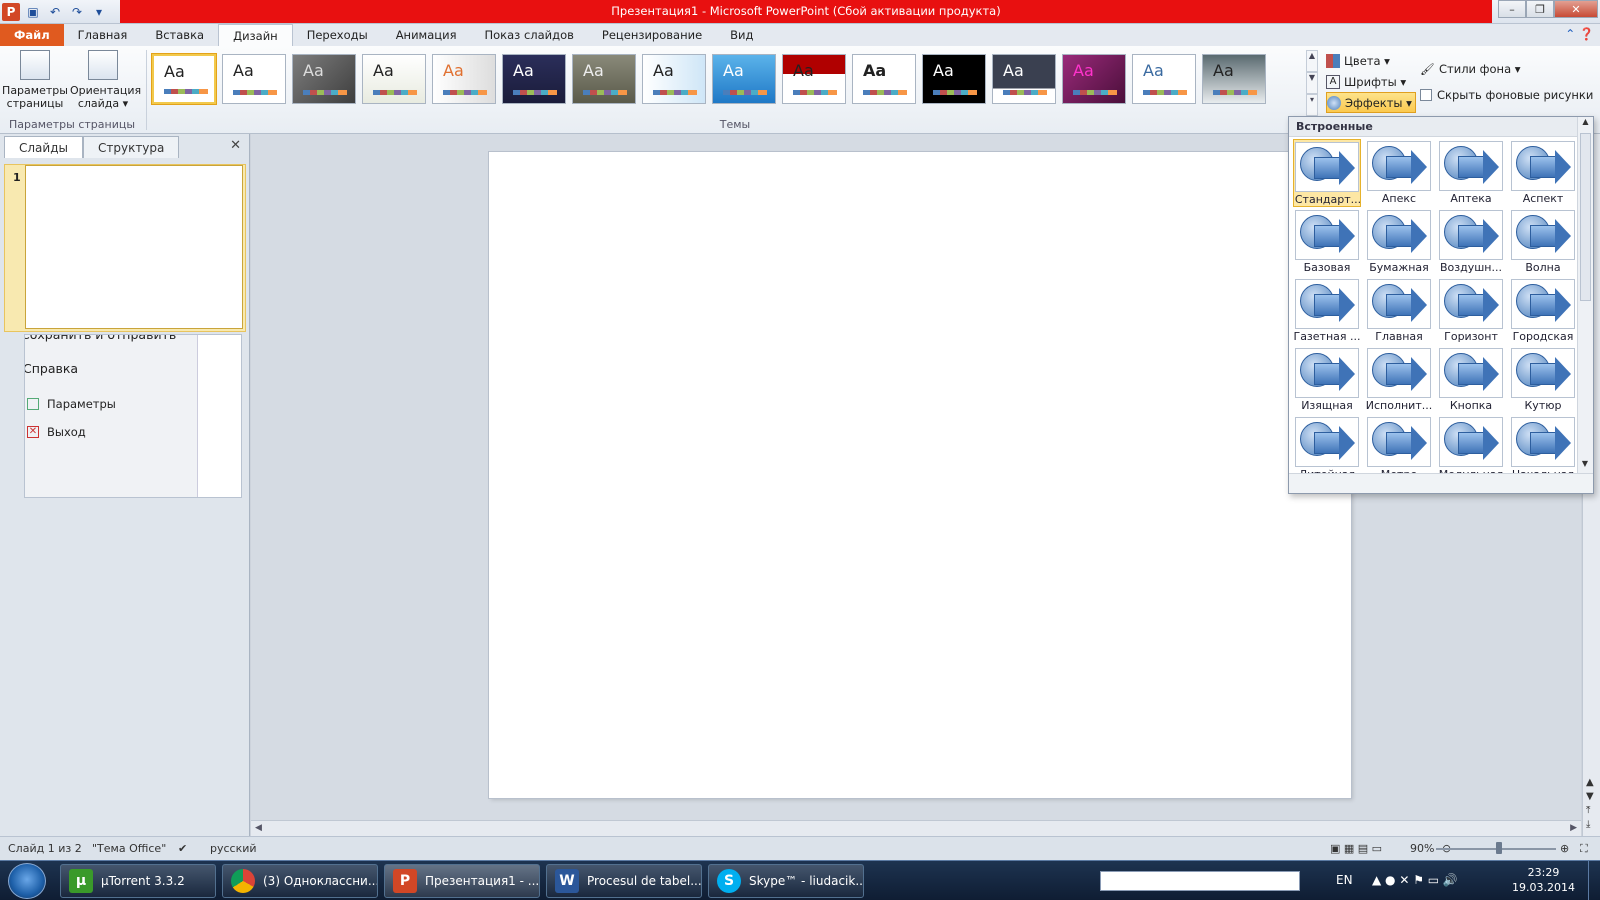 This screenshot has height=900, width=1600. Describe the element at coordinates (55, 12) in the screenshot. I see `undo-icon: ↶` at that location.